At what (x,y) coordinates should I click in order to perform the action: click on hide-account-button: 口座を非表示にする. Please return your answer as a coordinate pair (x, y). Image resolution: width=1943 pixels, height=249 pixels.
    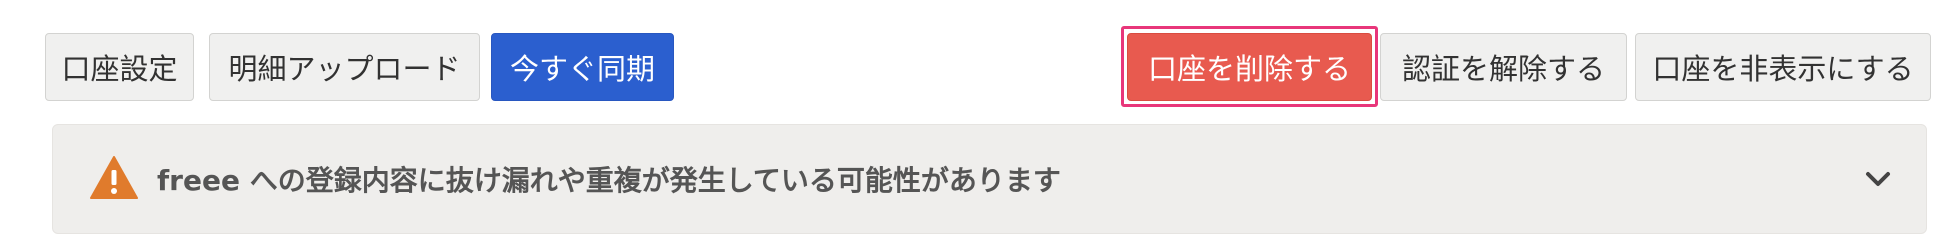
    Looking at the image, I should click on (1783, 67).